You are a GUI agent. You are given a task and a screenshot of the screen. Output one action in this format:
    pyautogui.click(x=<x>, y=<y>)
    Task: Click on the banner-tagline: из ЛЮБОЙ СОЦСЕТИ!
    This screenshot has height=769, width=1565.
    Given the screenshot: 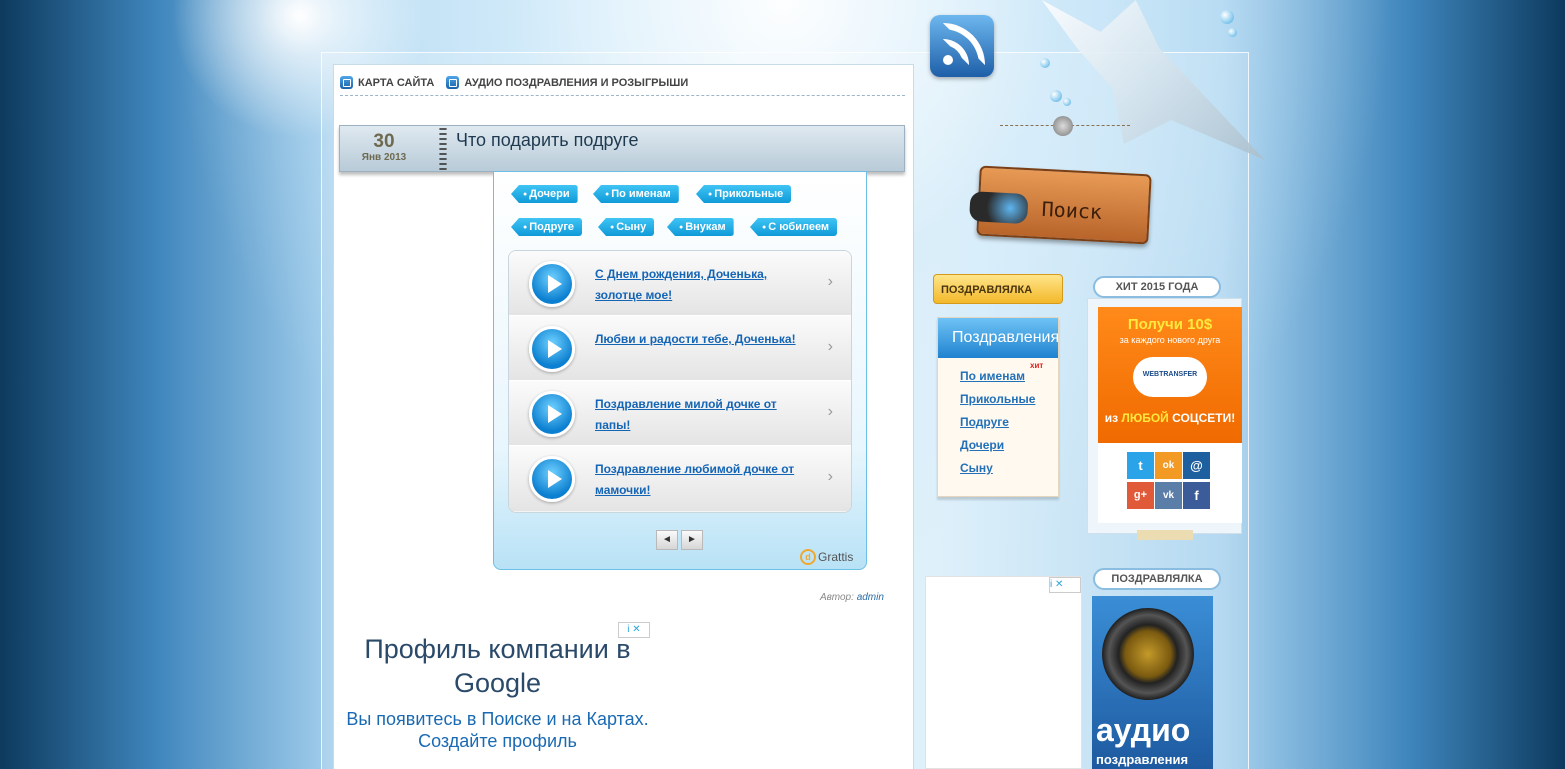 What is the action you would take?
    pyautogui.click(x=1170, y=418)
    